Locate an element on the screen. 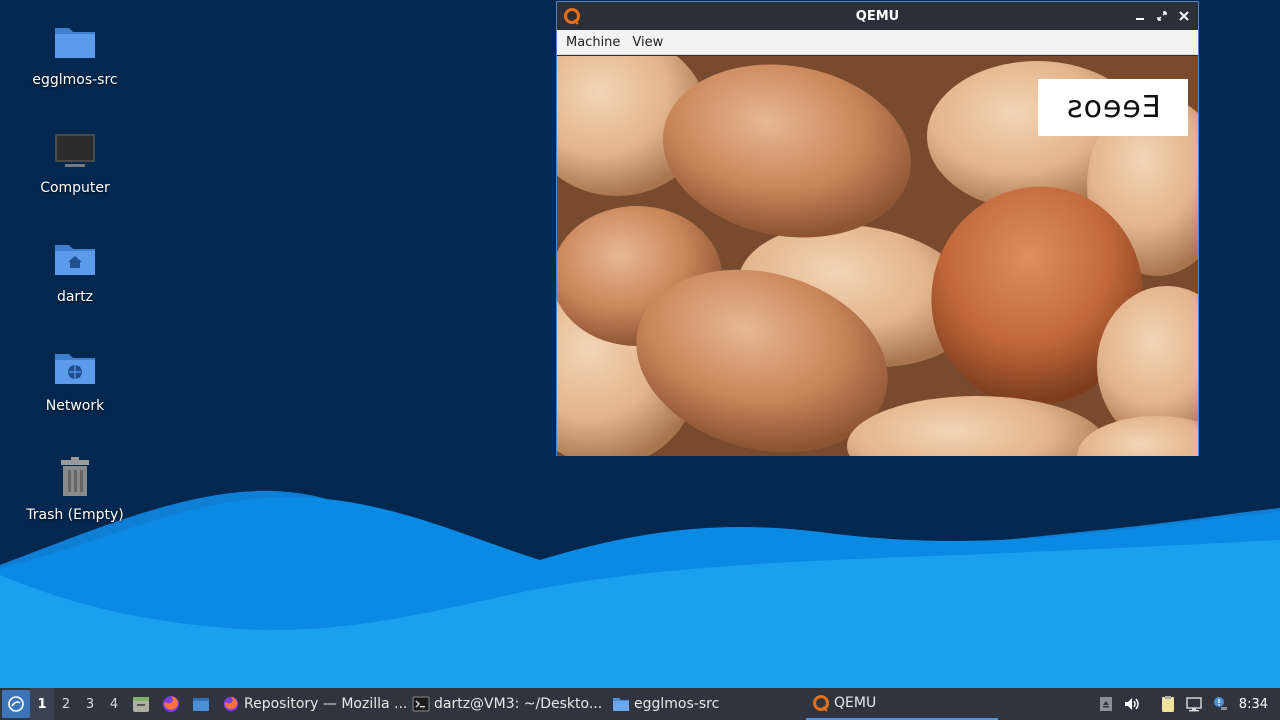 Image resolution: width=1280 pixels, height=720 pixels. clock: 8:34 is located at coordinates (1256, 704).